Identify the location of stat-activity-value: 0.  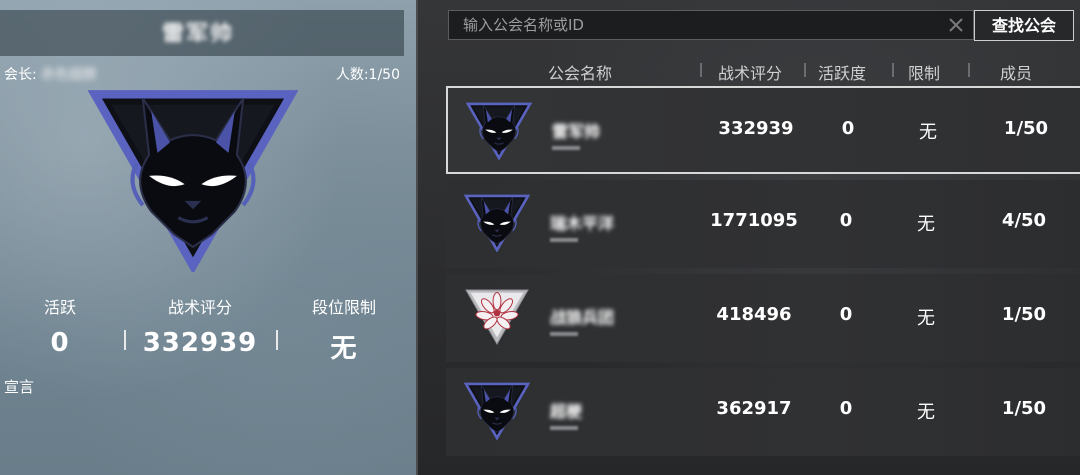
(60, 343).